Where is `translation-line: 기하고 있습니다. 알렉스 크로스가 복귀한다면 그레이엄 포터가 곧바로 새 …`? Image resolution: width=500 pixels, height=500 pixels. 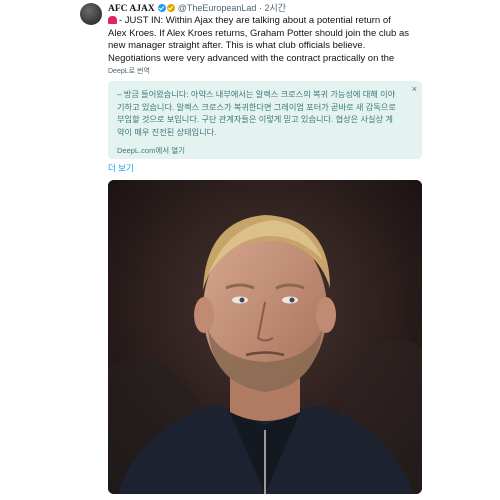 translation-line: 기하고 있습니다. 알렉스 크로스가 복귀한다면 그레이엄 포터가 곧바로 새 … is located at coordinates (256, 107).